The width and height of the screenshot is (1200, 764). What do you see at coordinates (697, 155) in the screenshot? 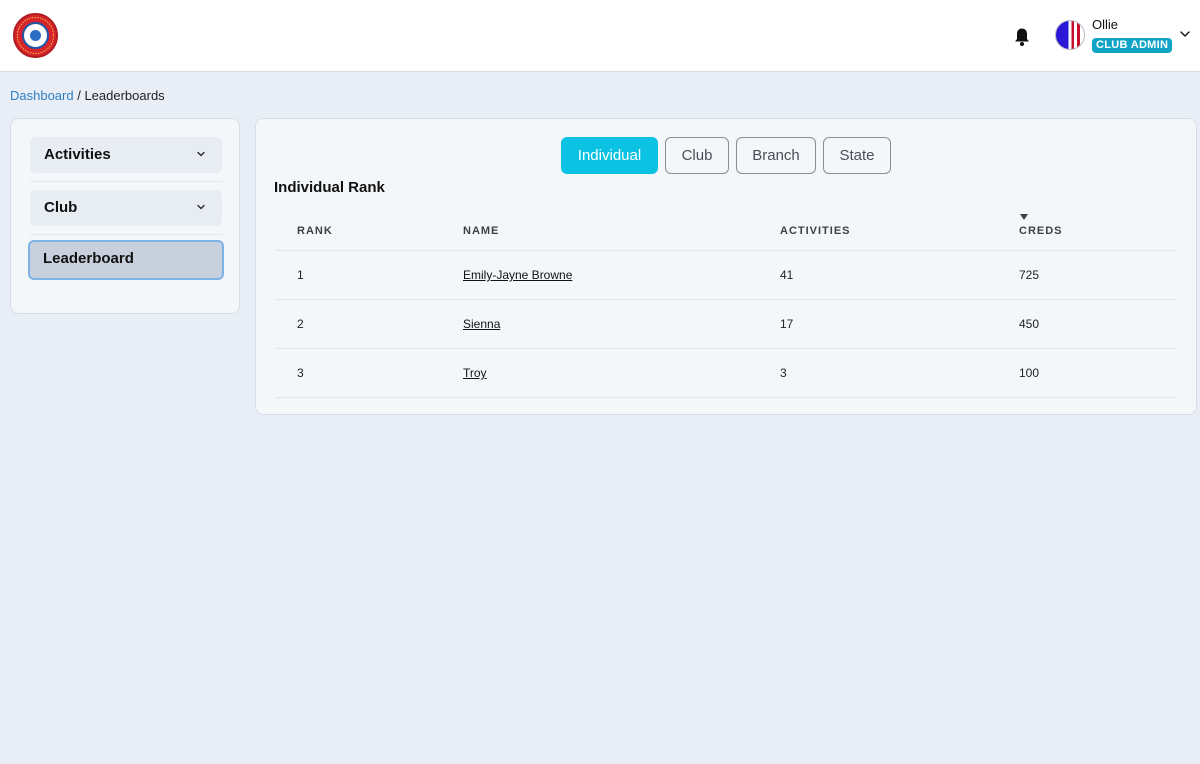
I see `tab-club: Club` at bounding box center [697, 155].